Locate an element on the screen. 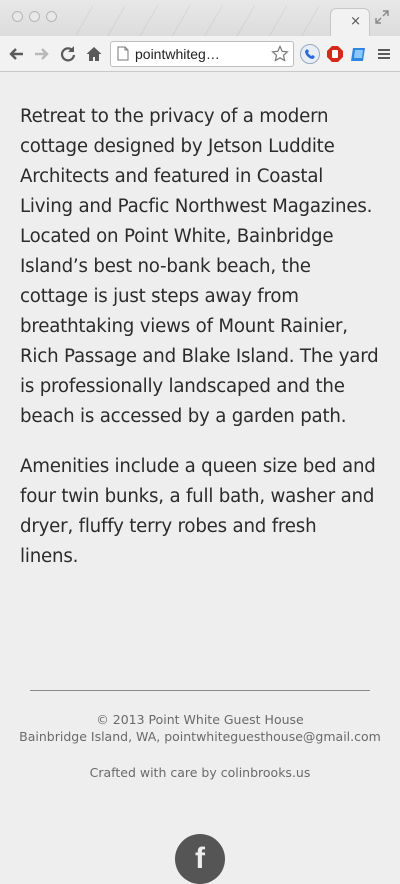 The width and height of the screenshot is (400, 884). back-arrow-icon is located at coordinates (16, 53).